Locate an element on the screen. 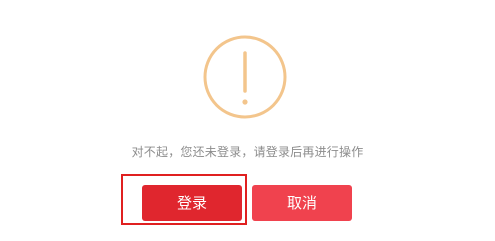 The width and height of the screenshot is (495, 241). cancel-button: 取消 is located at coordinates (302, 203).